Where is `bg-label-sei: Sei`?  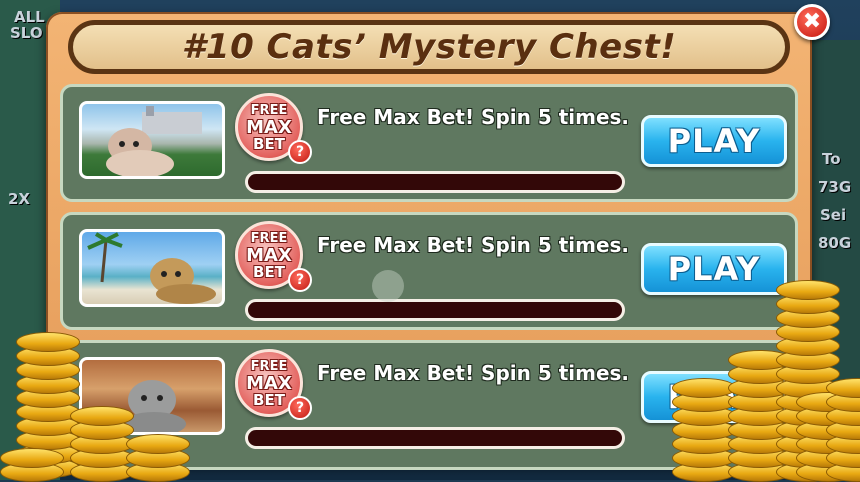 bg-label-sei: Sei is located at coordinates (833, 215).